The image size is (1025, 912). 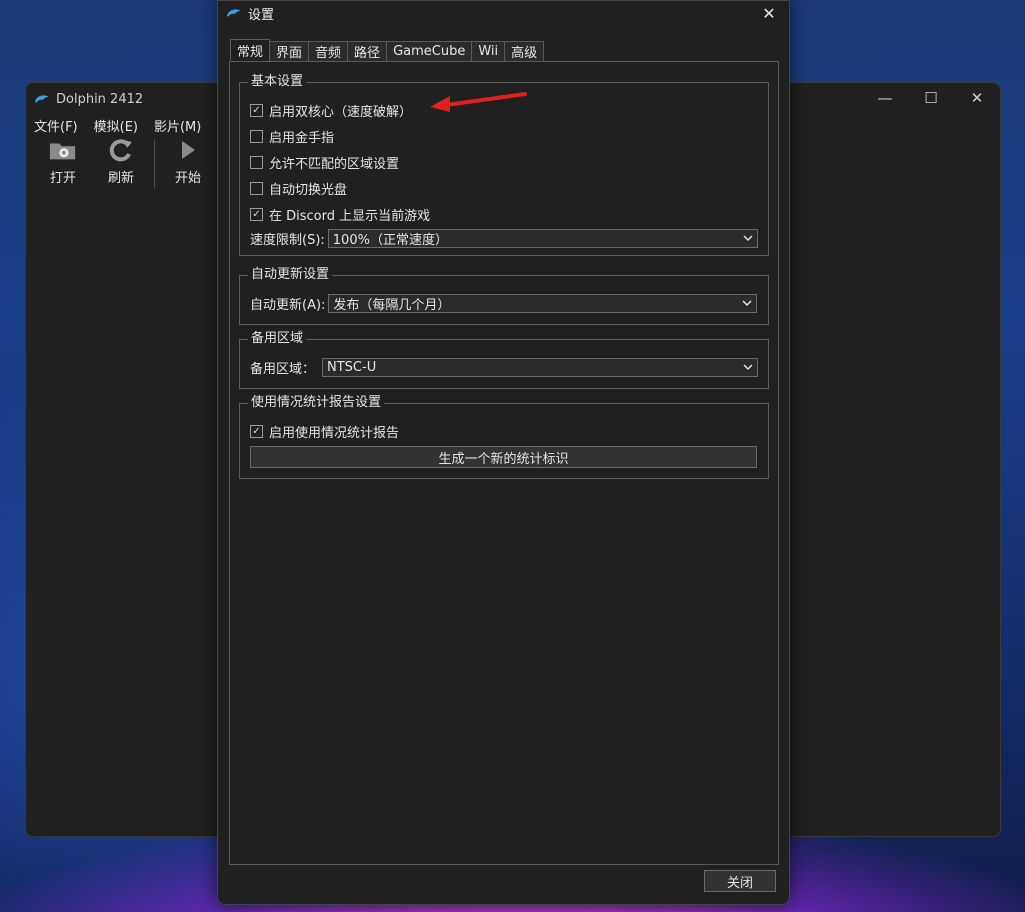 I want to click on tab-wii: Wii, so click(x=489, y=51).